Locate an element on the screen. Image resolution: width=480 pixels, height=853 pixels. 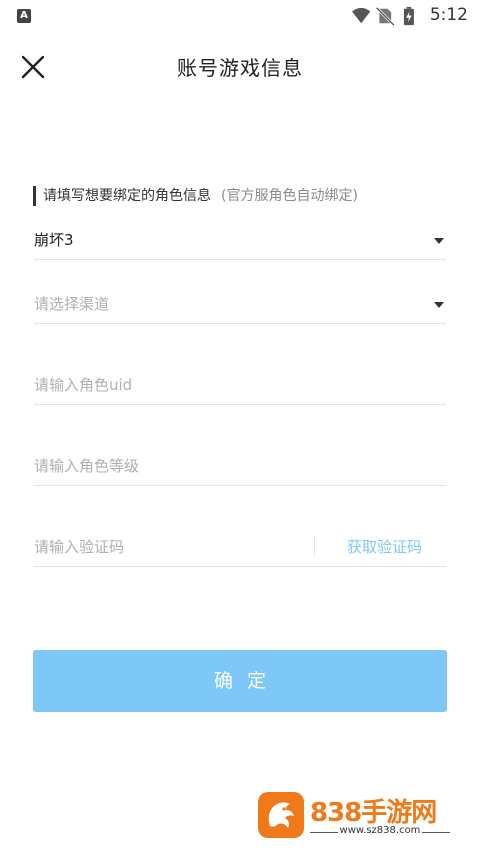
no-sim-icon is located at coordinates (385, 16).